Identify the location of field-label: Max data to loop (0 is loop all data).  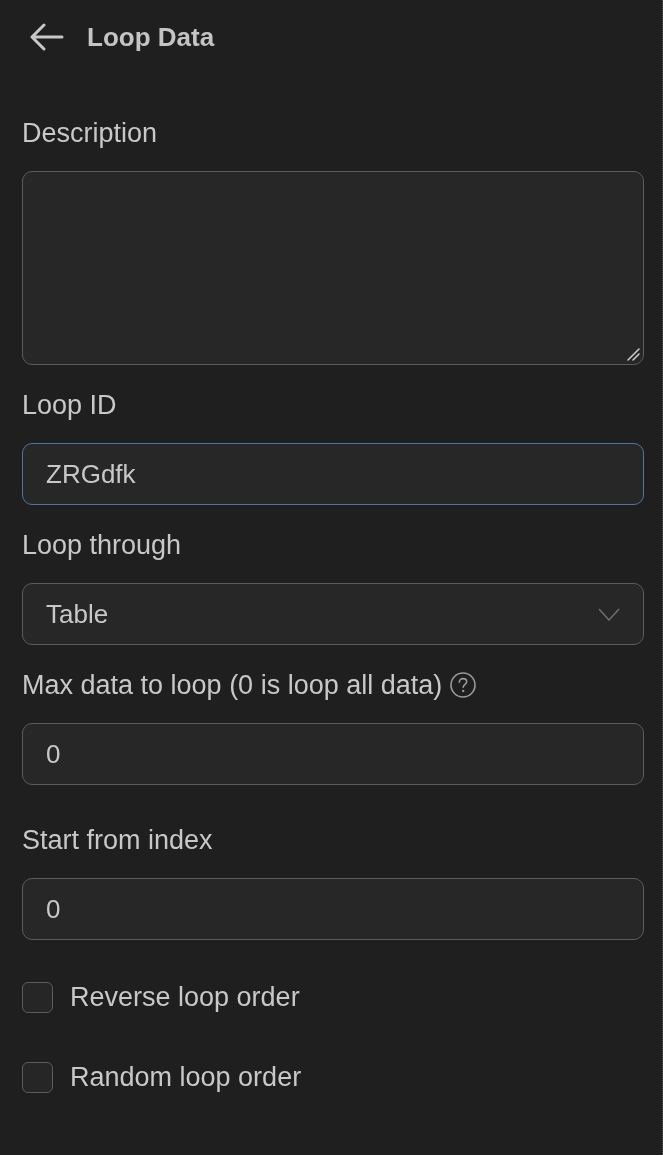
(232, 685).